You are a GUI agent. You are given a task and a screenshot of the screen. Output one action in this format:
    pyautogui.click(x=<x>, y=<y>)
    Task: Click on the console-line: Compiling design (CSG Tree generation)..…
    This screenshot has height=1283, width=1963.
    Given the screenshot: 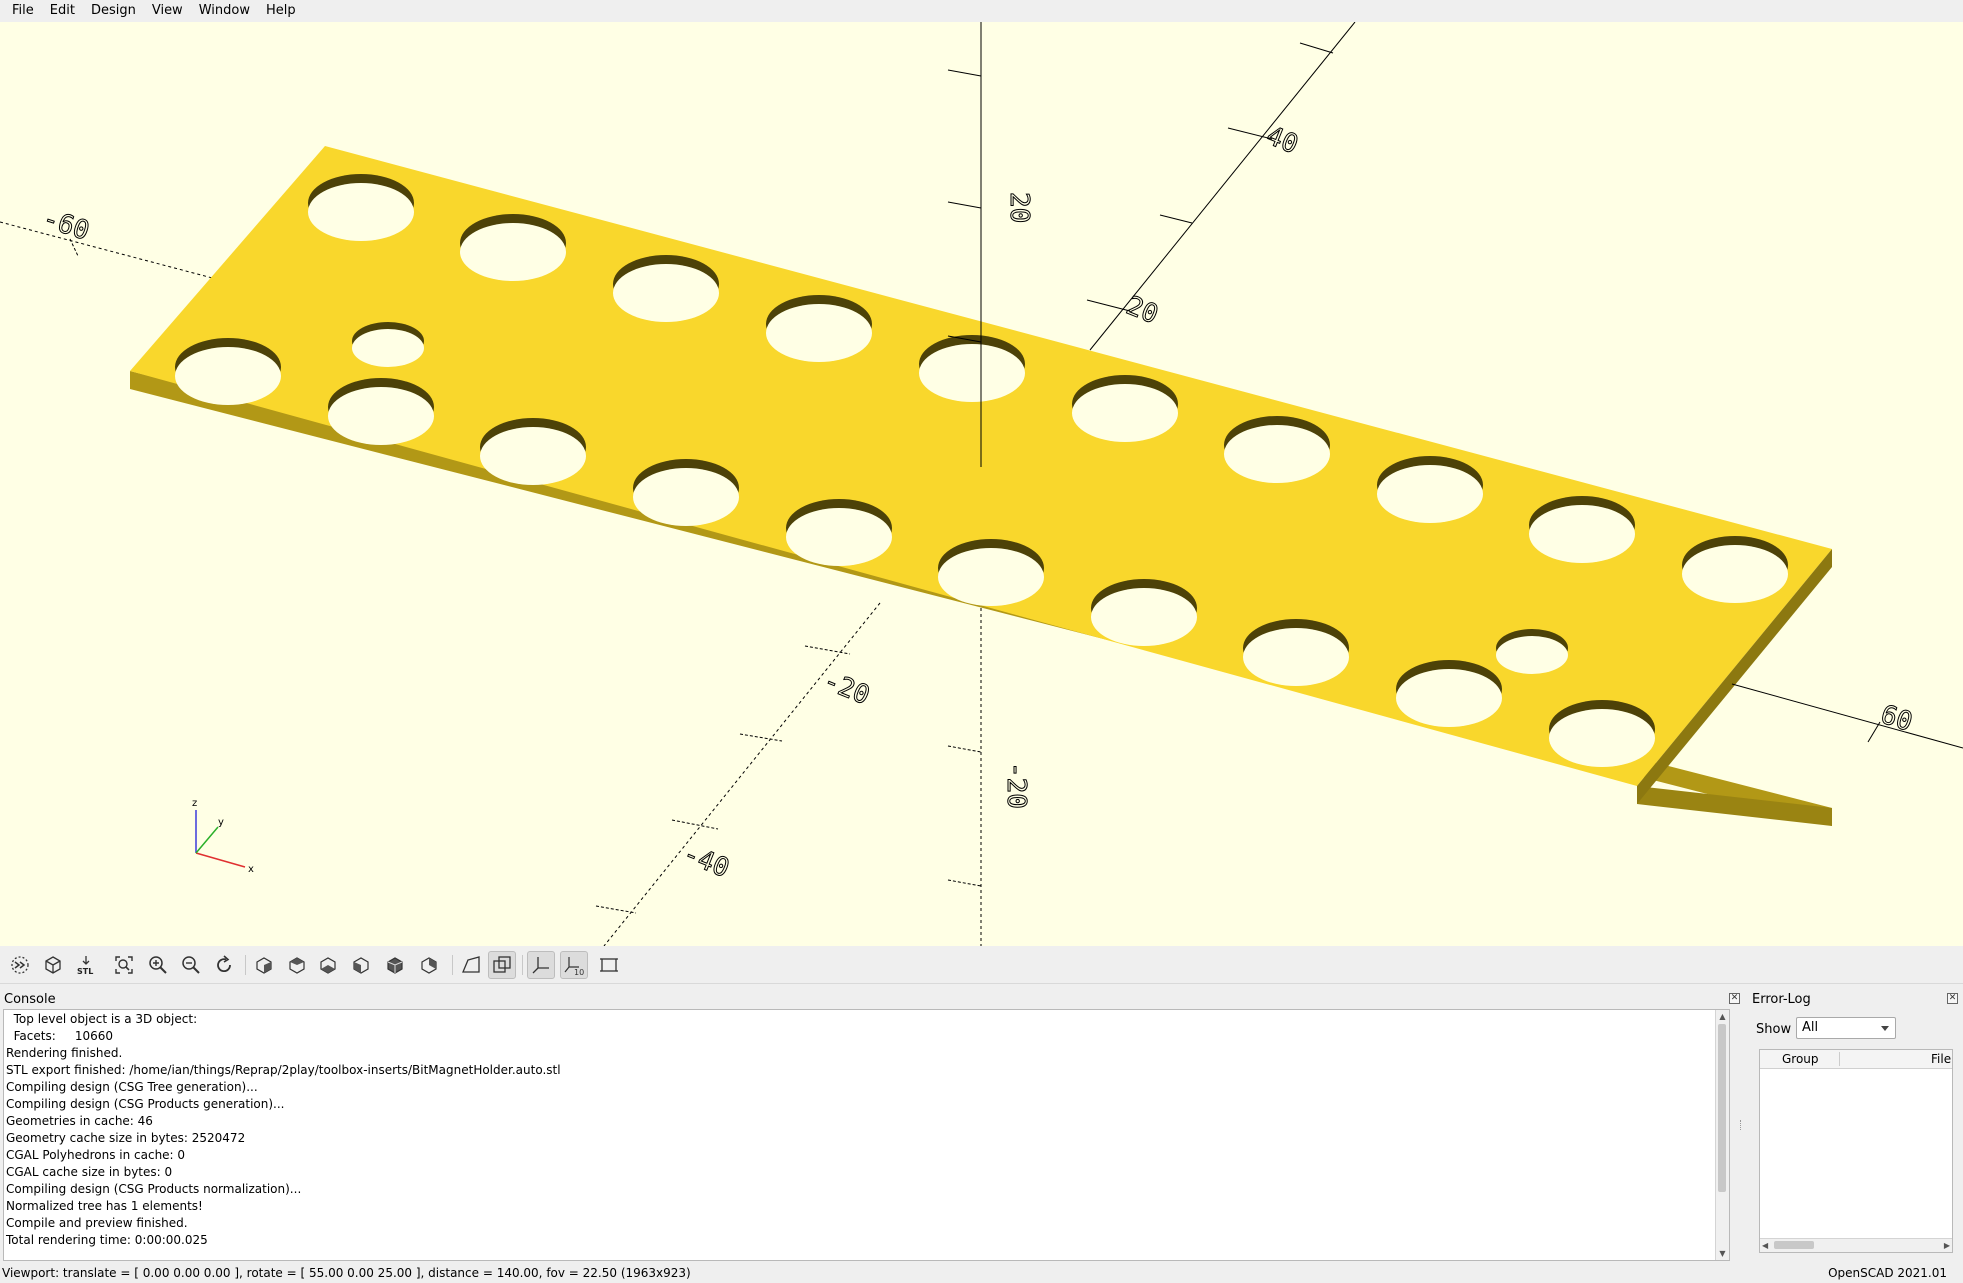 What is the action you would take?
    pyautogui.click(x=132, y=1087)
    